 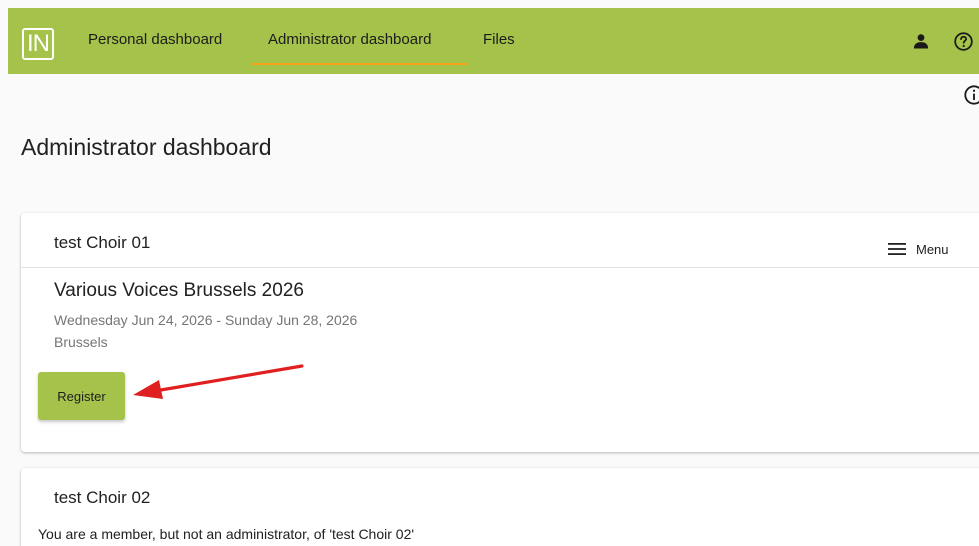 What do you see at coordinates (499, 39) in the screenshot?
I see `nav-files: Files` at bounding box center [499, 39].